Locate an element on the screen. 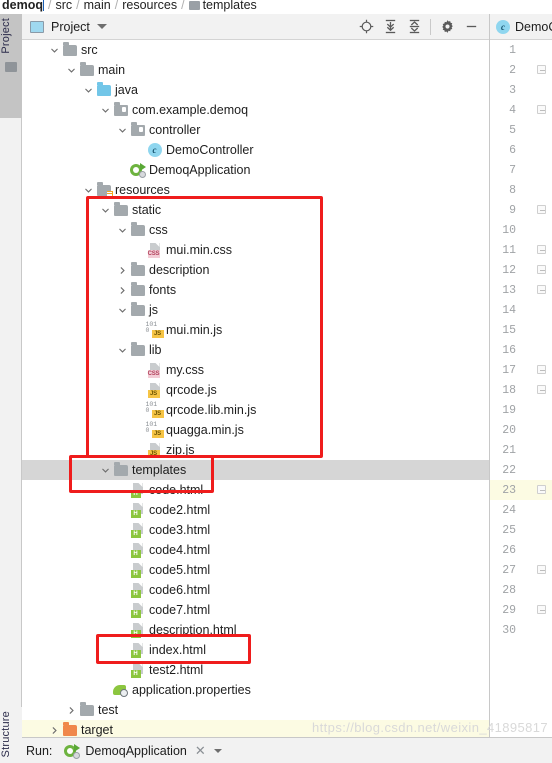  expand-all-icon is located at coordinates (390, 27).